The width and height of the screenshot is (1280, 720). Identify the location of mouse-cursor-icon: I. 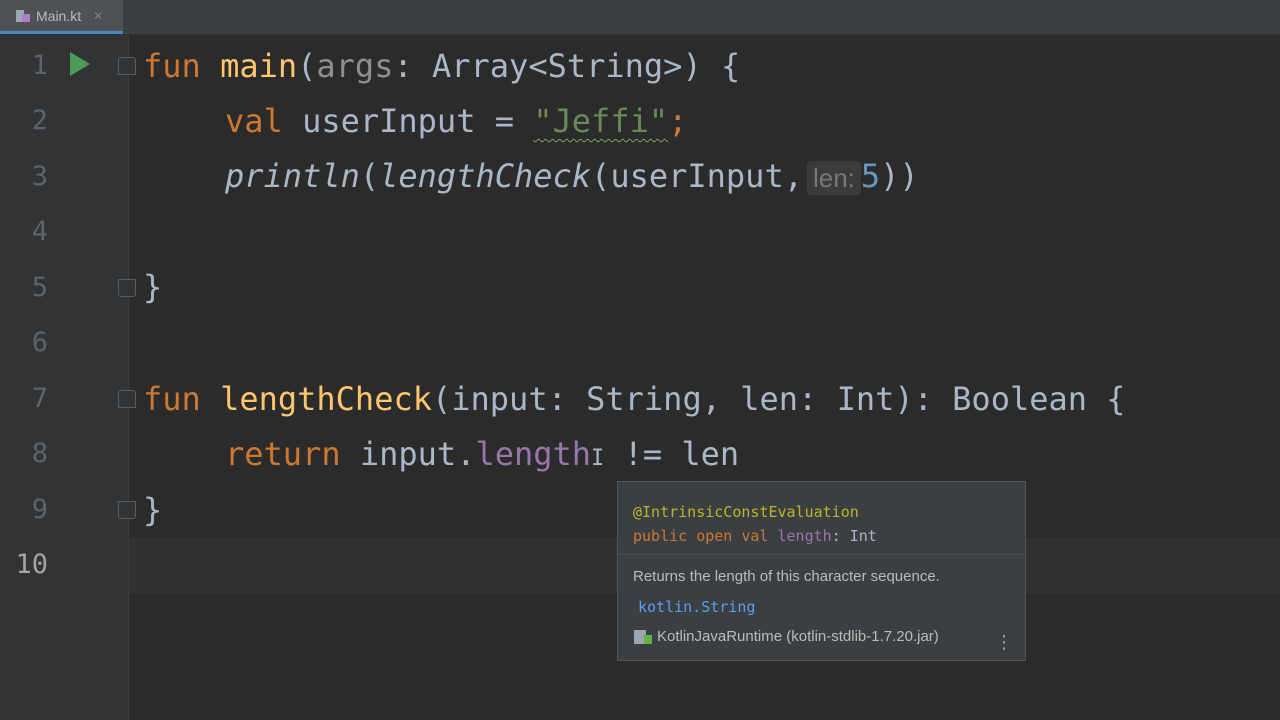
(598, 458).